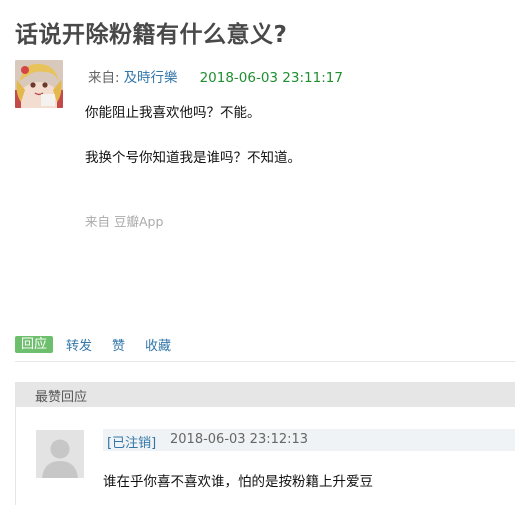 This screenshot has height=505, width=515. Describe the element at coordinates (265, 394) in the screenshot. I see `comments-header: 最赞回应` at that location.